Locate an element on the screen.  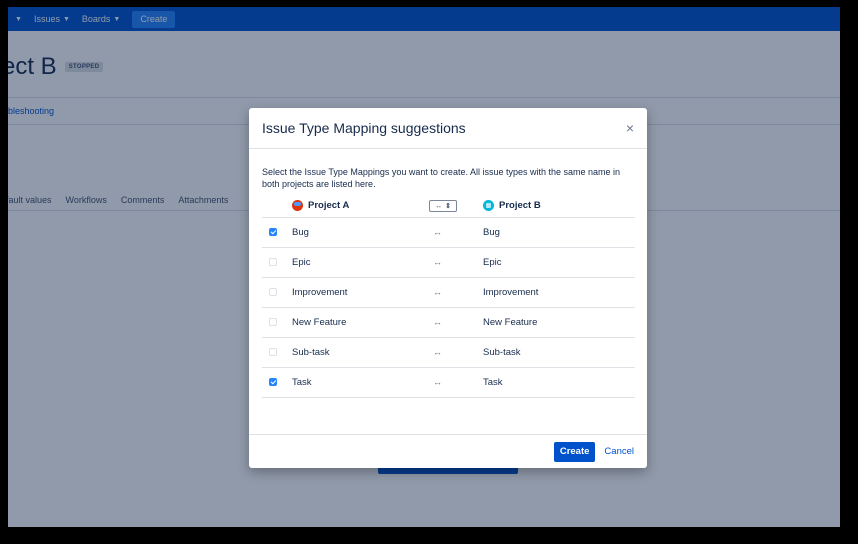
dialog-header: Issue Type Mapping suggestions × is located at coordinates (448, 128).